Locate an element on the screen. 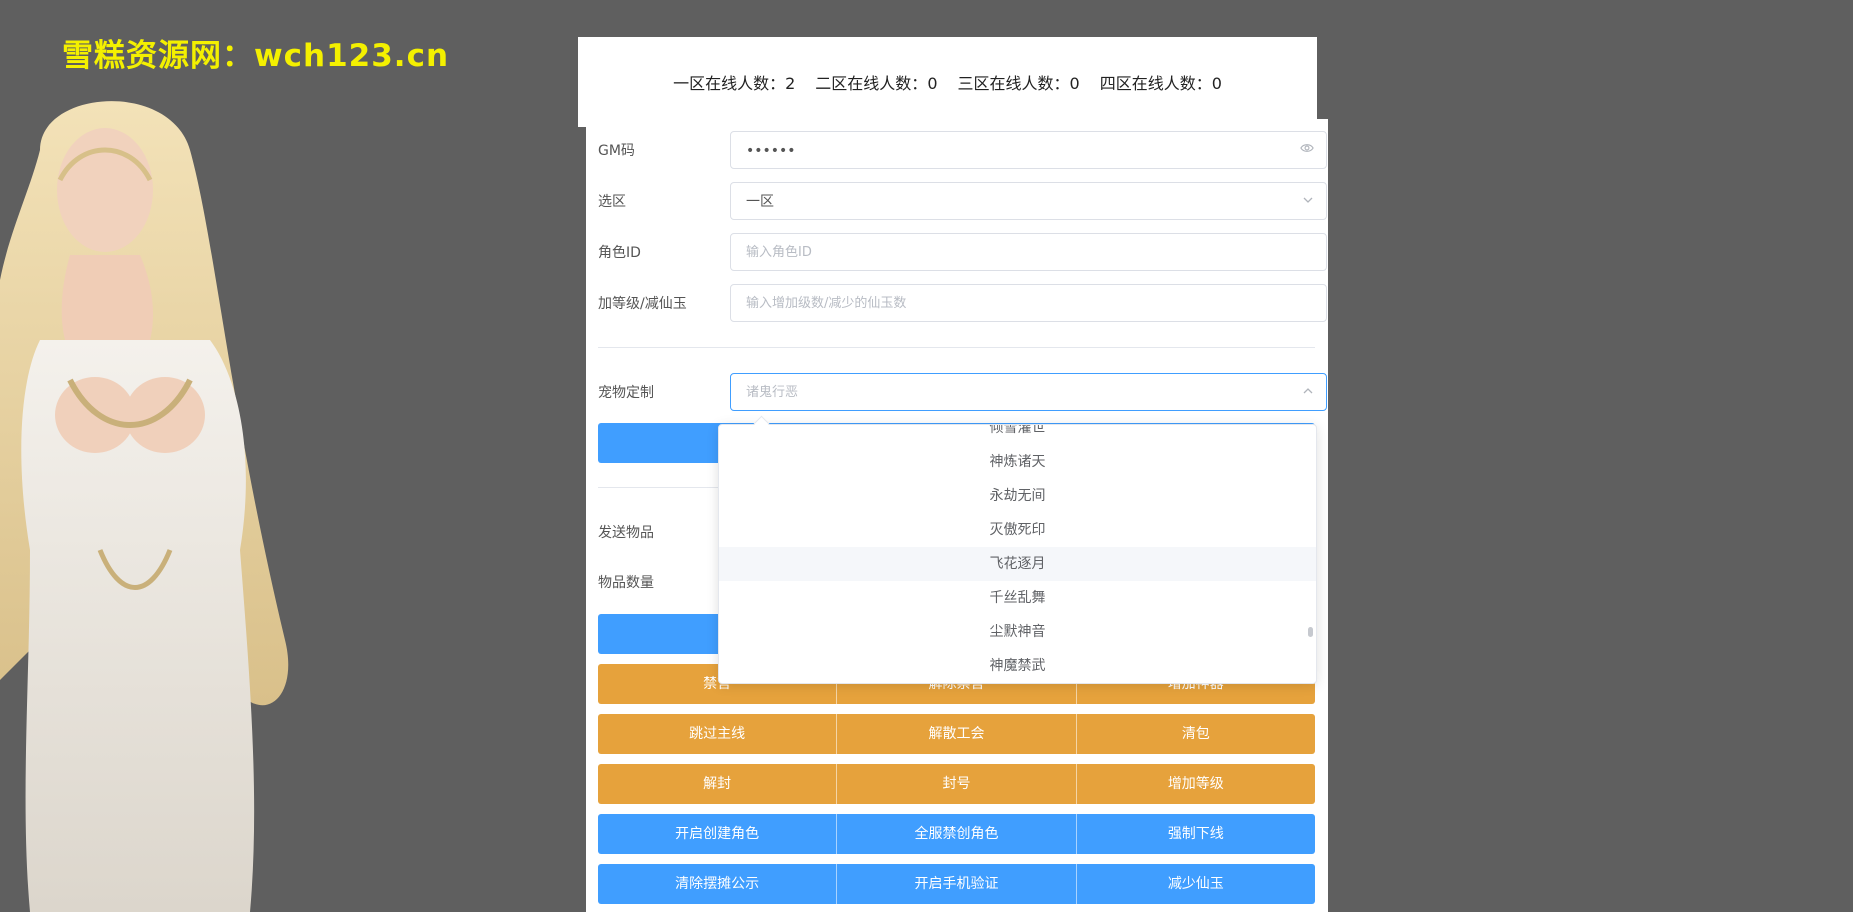 The width and height of the screenshot is (1853, 912). ban-account-button: 封号 is located at coordinates (957, 784).